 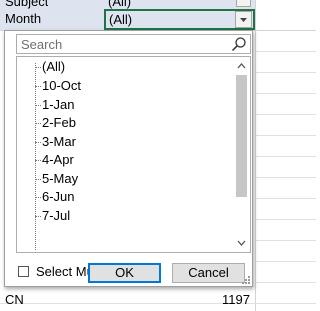 What do you see at coordinates (124, 142) in the screenshot?
I see `list-item: 3-Mar` at bounding box center [124, 142].